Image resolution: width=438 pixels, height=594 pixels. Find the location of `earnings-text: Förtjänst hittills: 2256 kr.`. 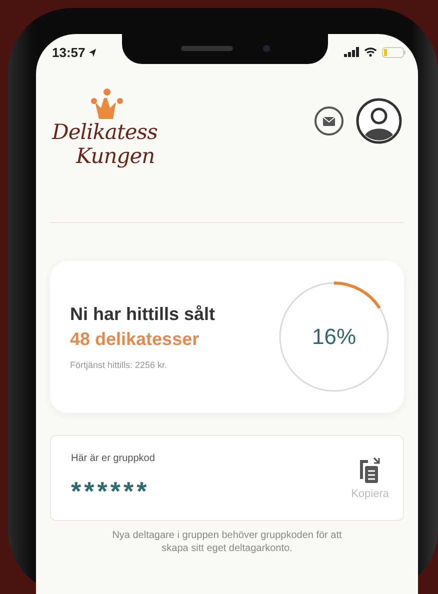

earnings-text: Förtjänst hittills: 2256 kr. is located at coordinates (119, 365).